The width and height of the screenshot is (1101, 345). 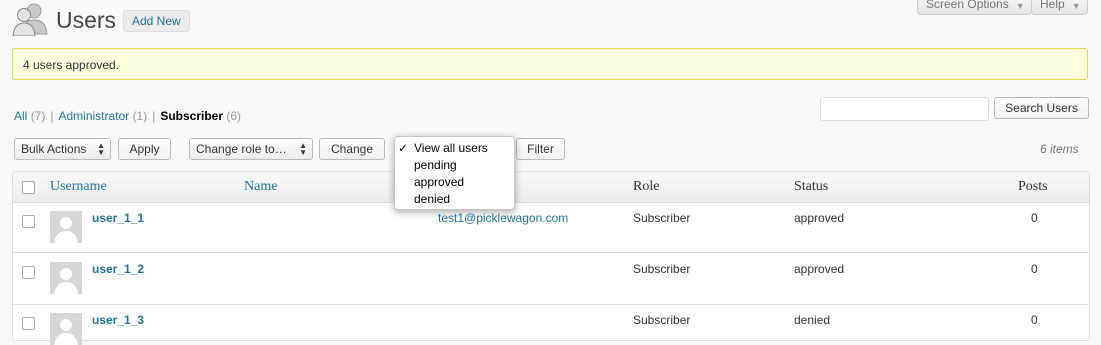 I want to click on filter-button: Filter, so click(x=540, y=149).